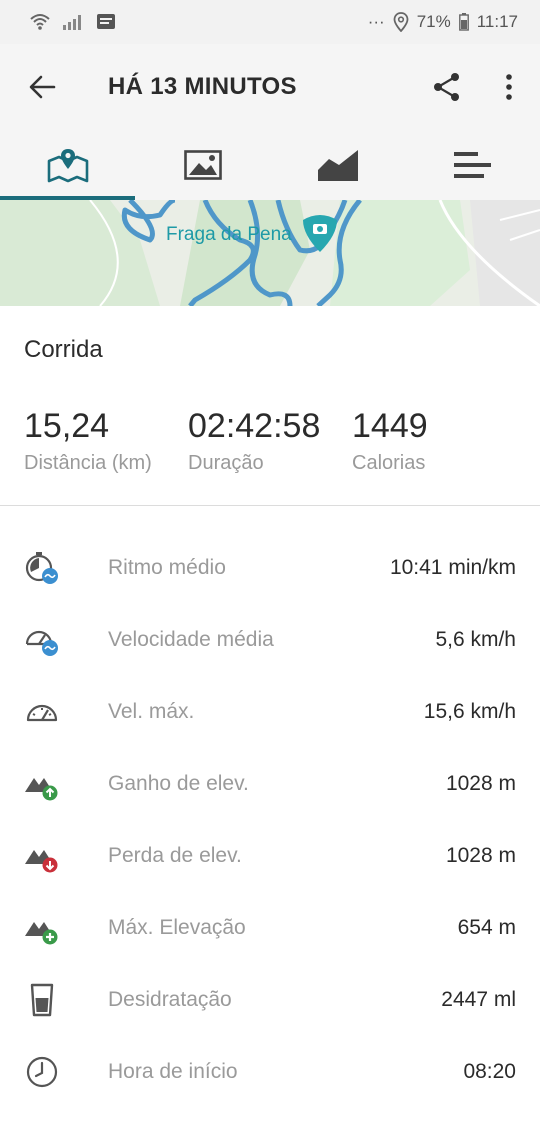  I want to click on status-bar: ··· 71% 11:17, so click(270, 22).